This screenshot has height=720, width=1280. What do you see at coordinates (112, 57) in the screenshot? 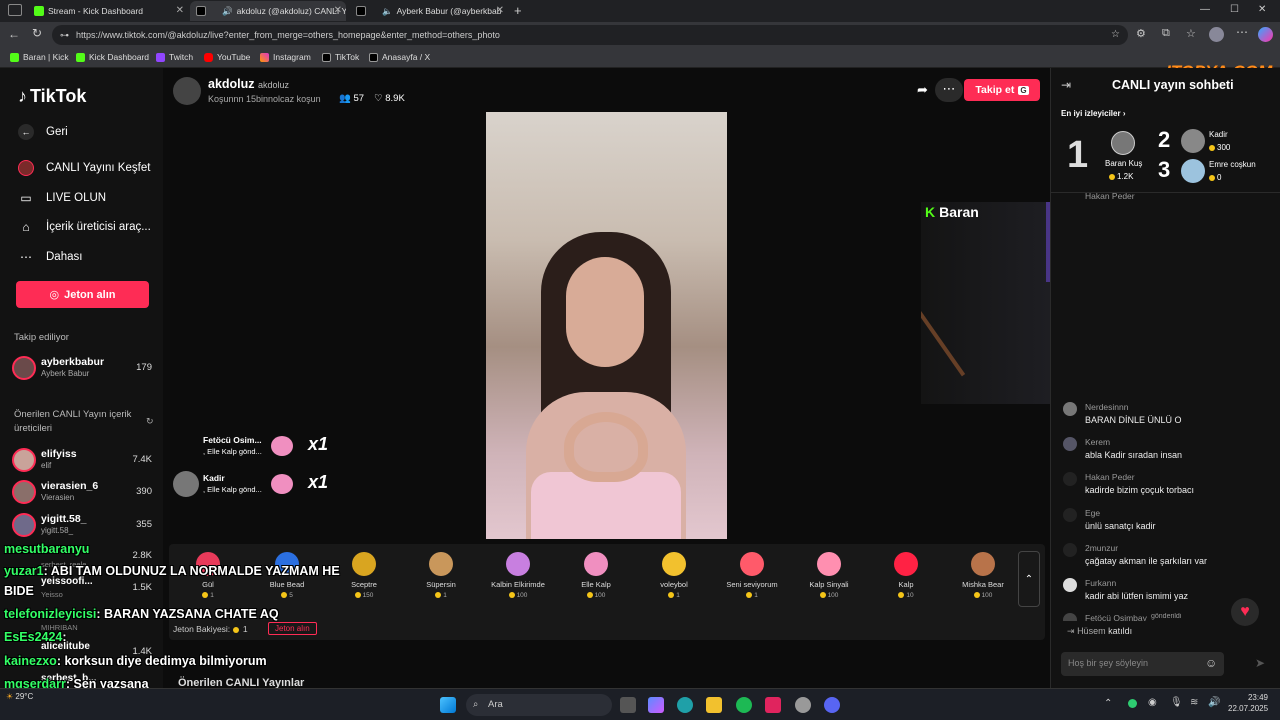
I see `bookmark-kick-dashboard: Kick Dashboard` at bounding box center [112, 57].